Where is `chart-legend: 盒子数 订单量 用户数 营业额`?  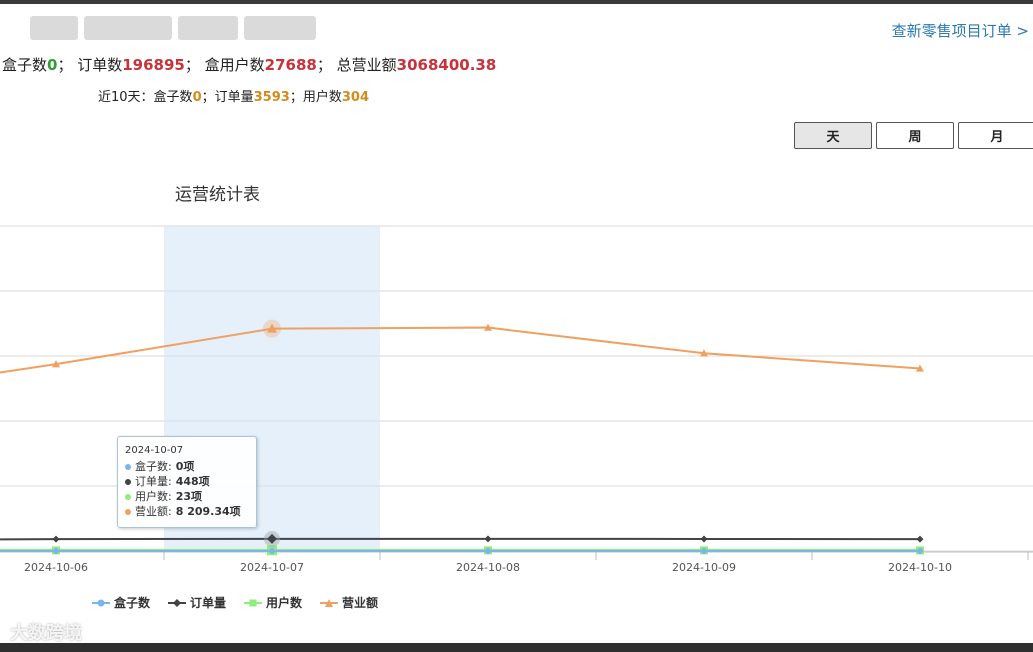
chart-legend: 盒子数 订单量 用户数 营业额 is located at coordinates (235, 602).